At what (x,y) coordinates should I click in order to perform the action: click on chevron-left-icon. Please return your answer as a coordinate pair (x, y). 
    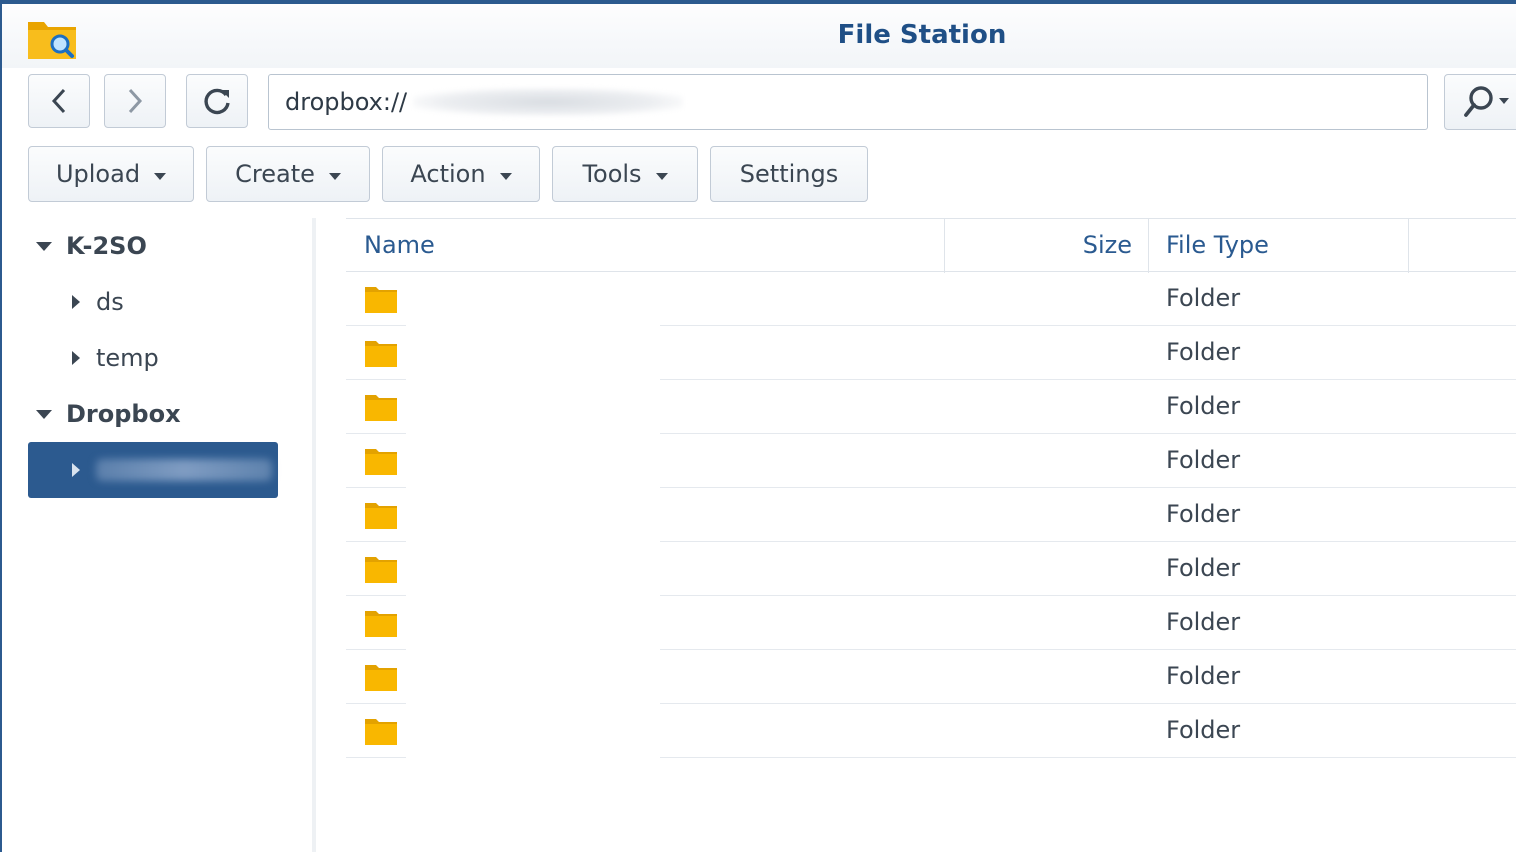
    Looking at the image, I should click on (58, 101).